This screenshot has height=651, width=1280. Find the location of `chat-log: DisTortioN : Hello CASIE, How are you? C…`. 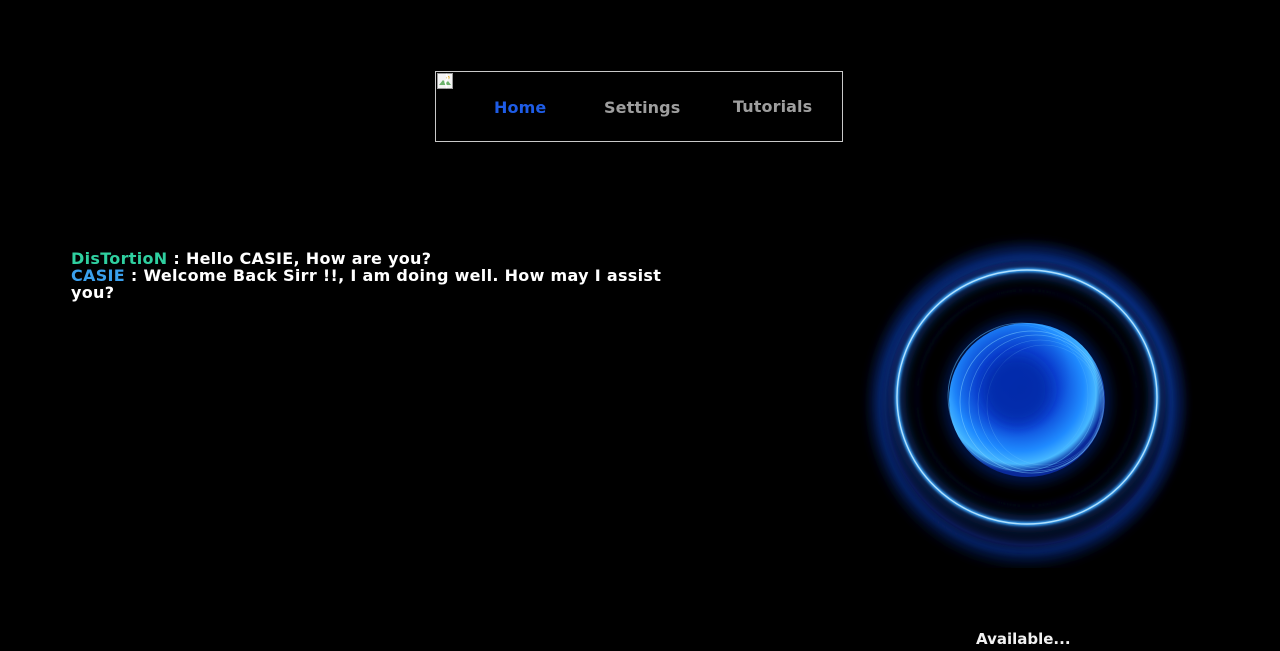

chat-log: DisTortioN : Hello CASIE, How are you? C… is located at coordinates (376, 275).